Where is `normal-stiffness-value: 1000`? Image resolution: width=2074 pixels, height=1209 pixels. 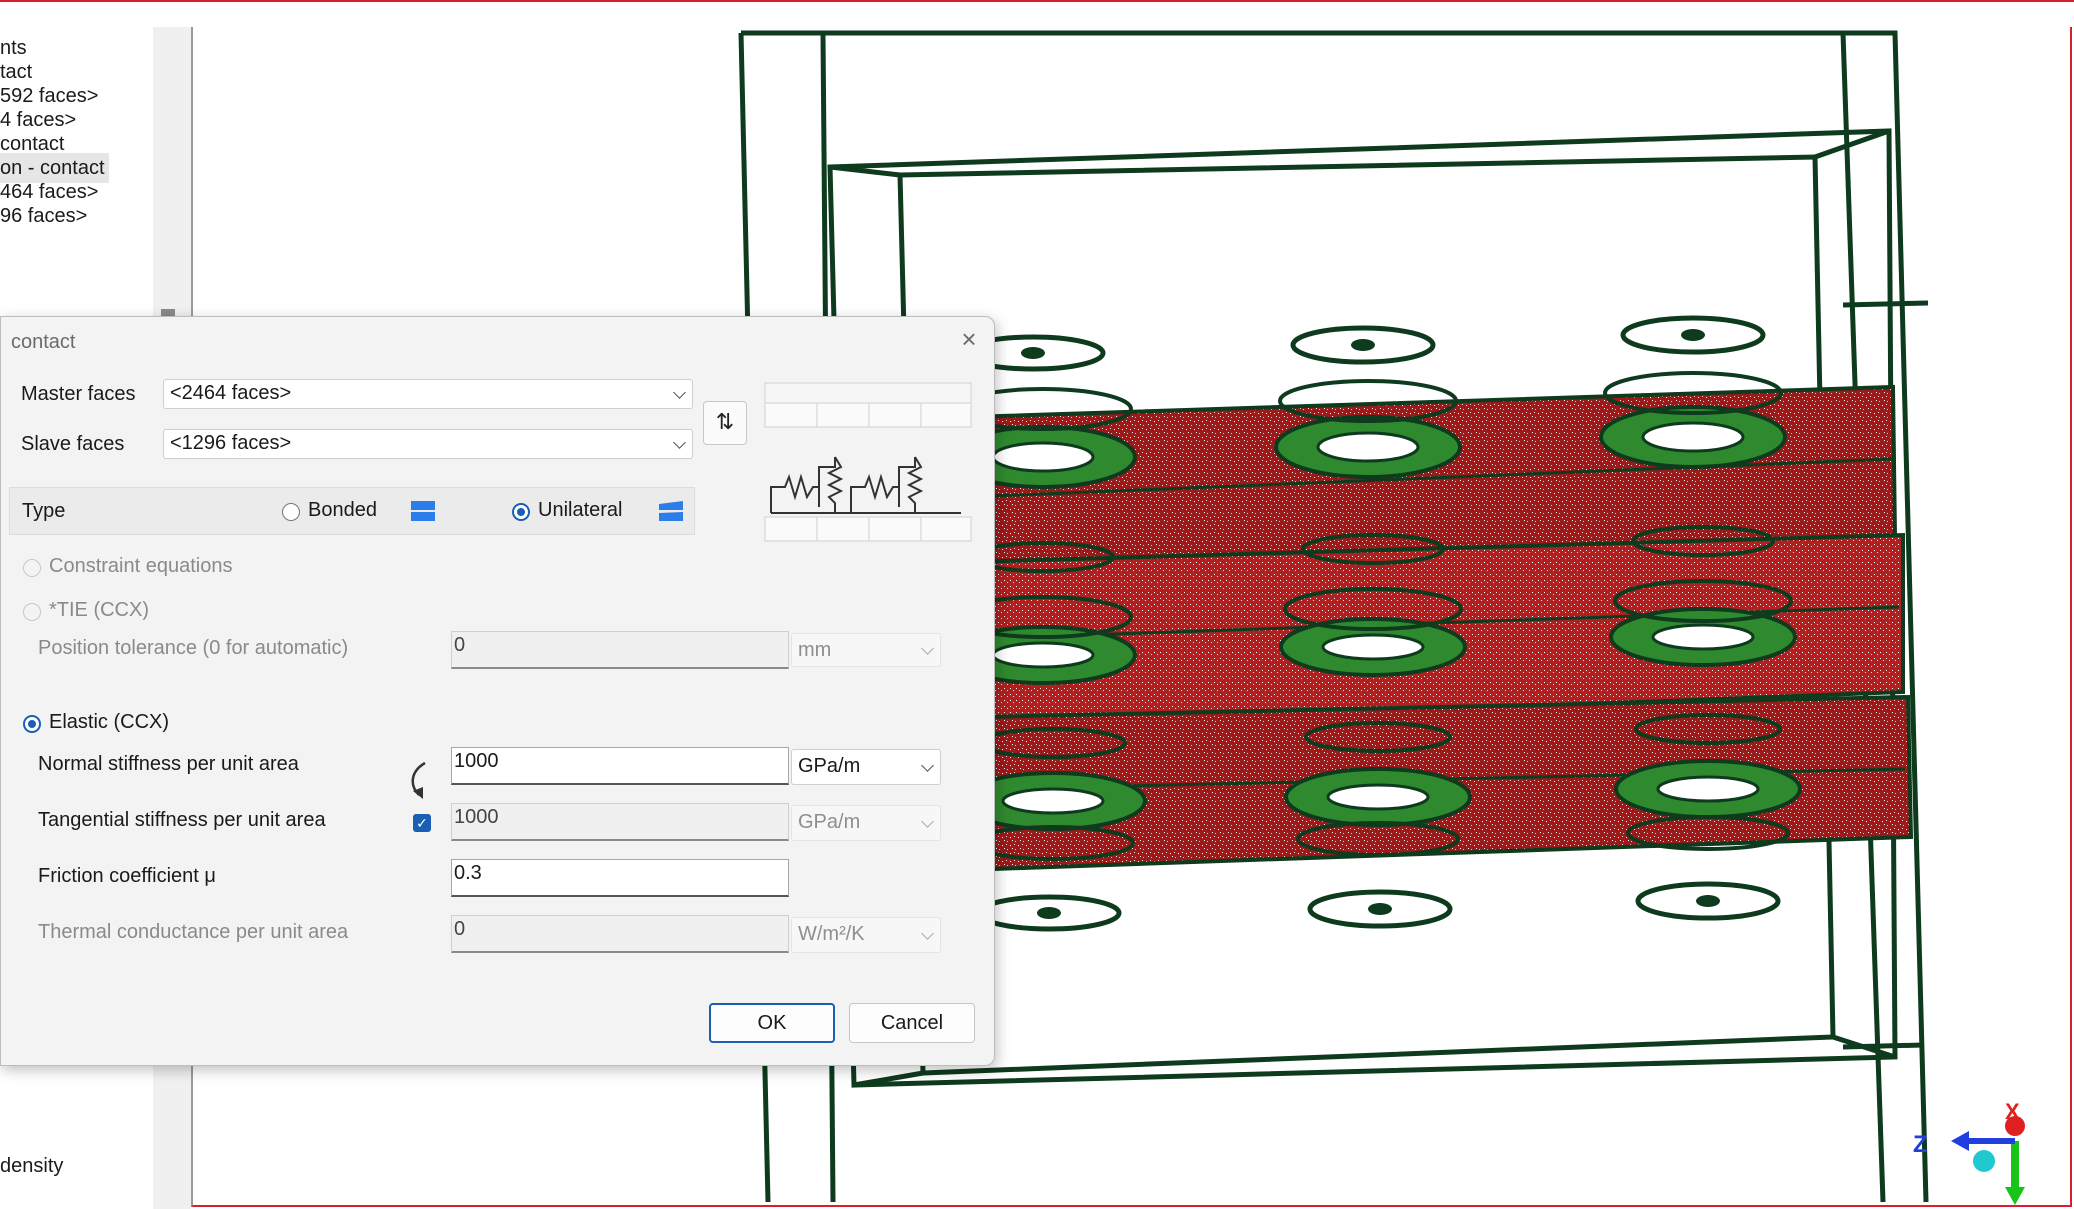
normal-stiffness-value: 1000 is located at coordinates (476, 761).